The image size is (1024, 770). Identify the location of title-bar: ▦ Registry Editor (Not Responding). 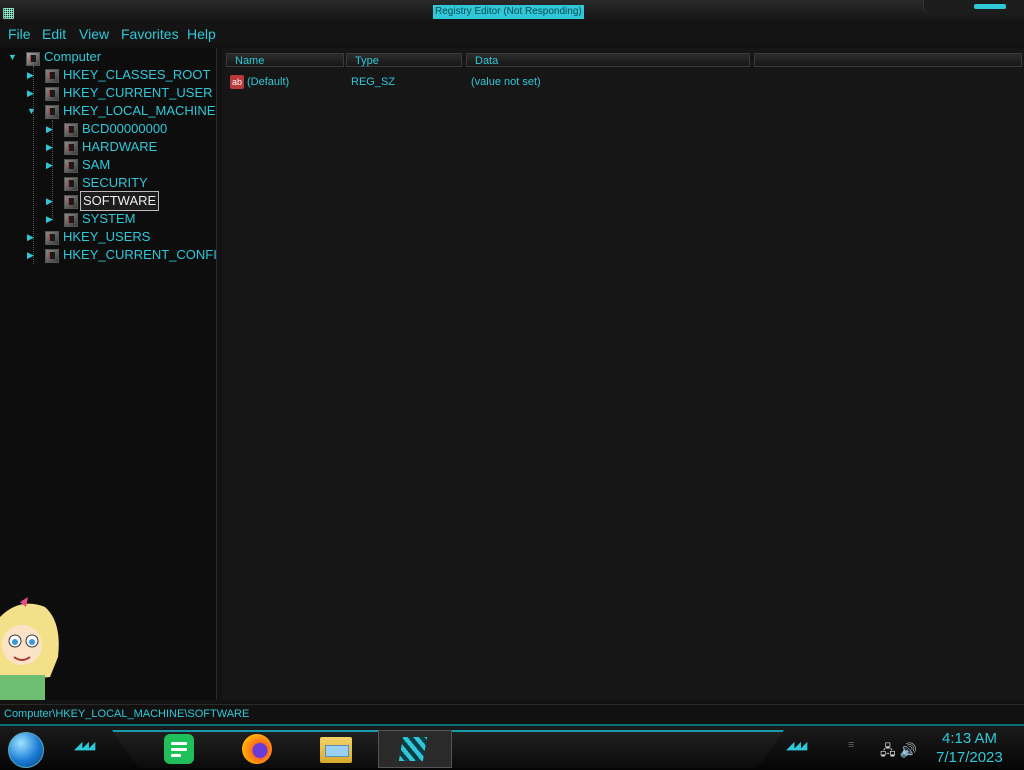
(512, 12).